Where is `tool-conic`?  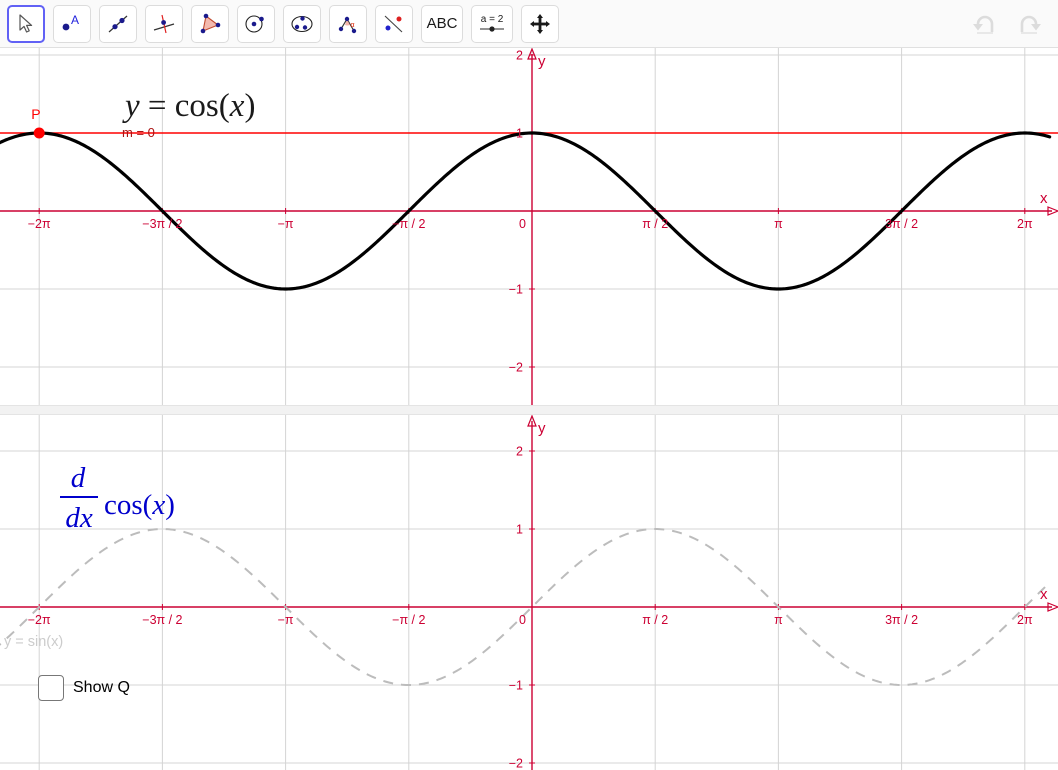 tool-conic is located at coordinates (302, 23).